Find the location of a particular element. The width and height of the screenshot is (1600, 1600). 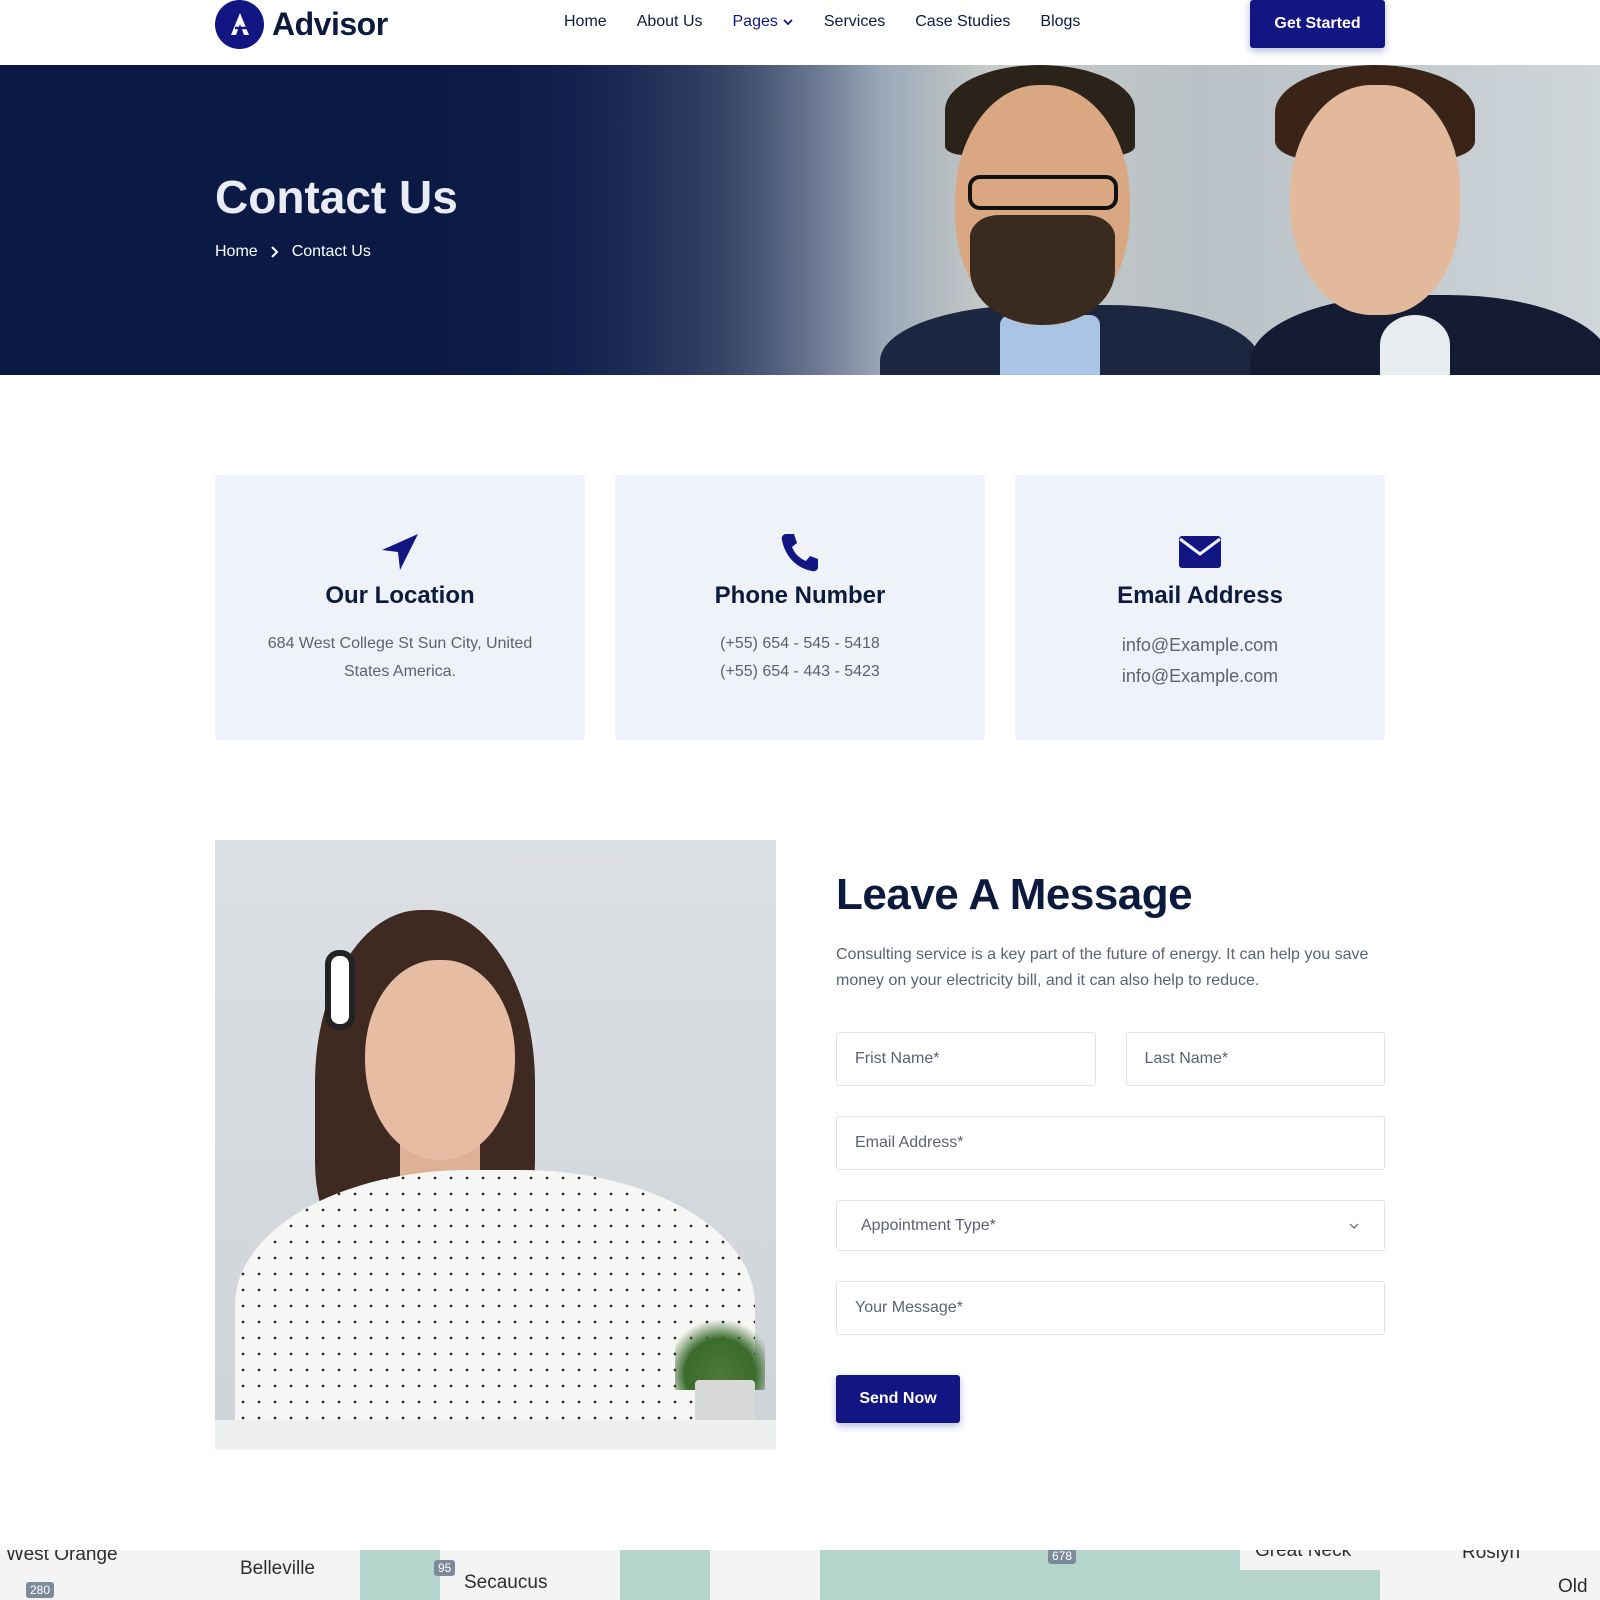

breadcrumb-home: Home is located at coordinates (236, 252).